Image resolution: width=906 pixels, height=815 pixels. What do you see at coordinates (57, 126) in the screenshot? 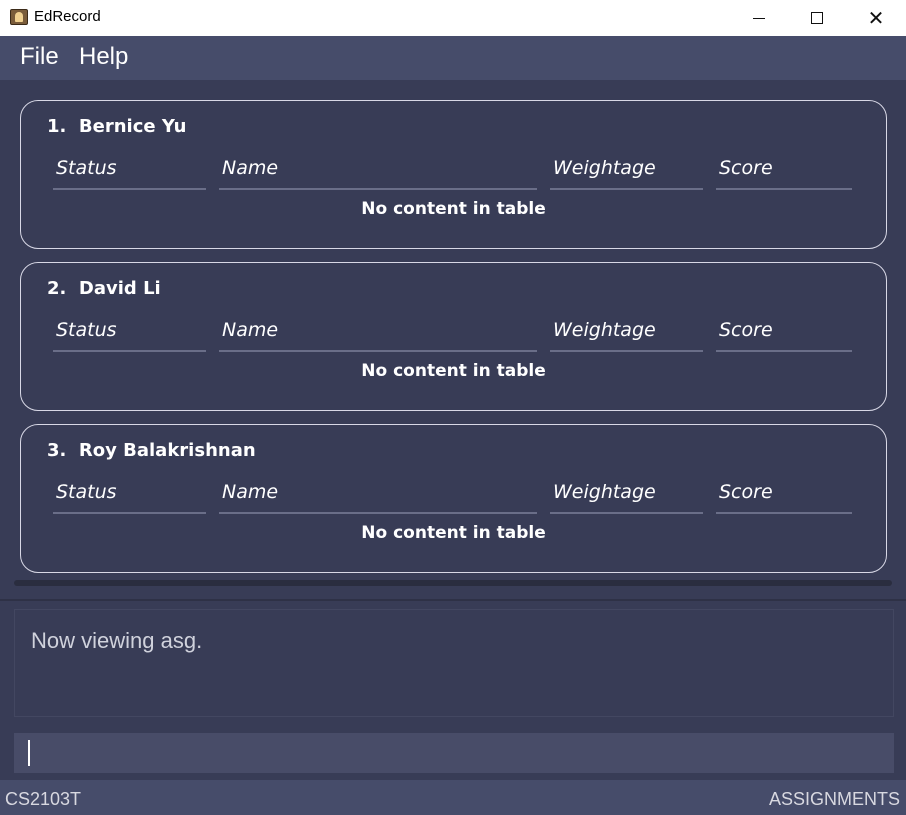
I see `student-index: 1.` at bounding box center [57, 126].